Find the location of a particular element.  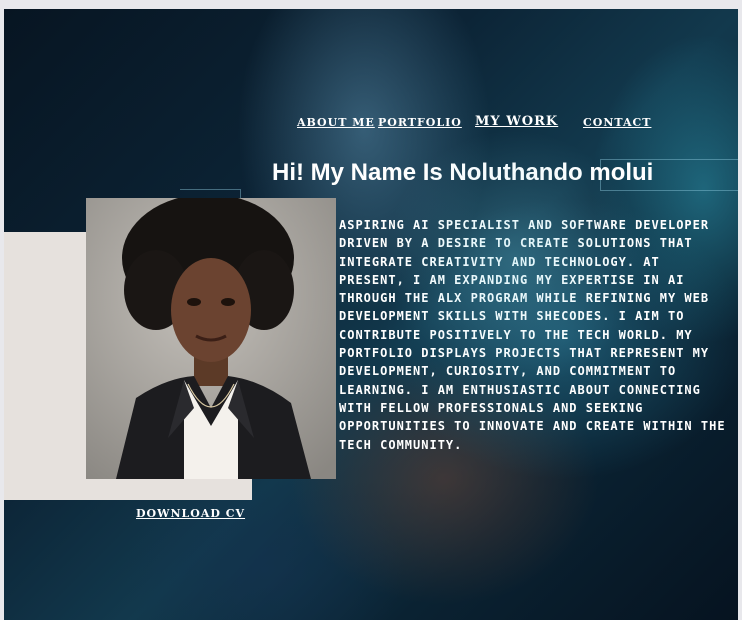

download-cv-link: DOWNLOAD CV is located at coordinates (190, 513).